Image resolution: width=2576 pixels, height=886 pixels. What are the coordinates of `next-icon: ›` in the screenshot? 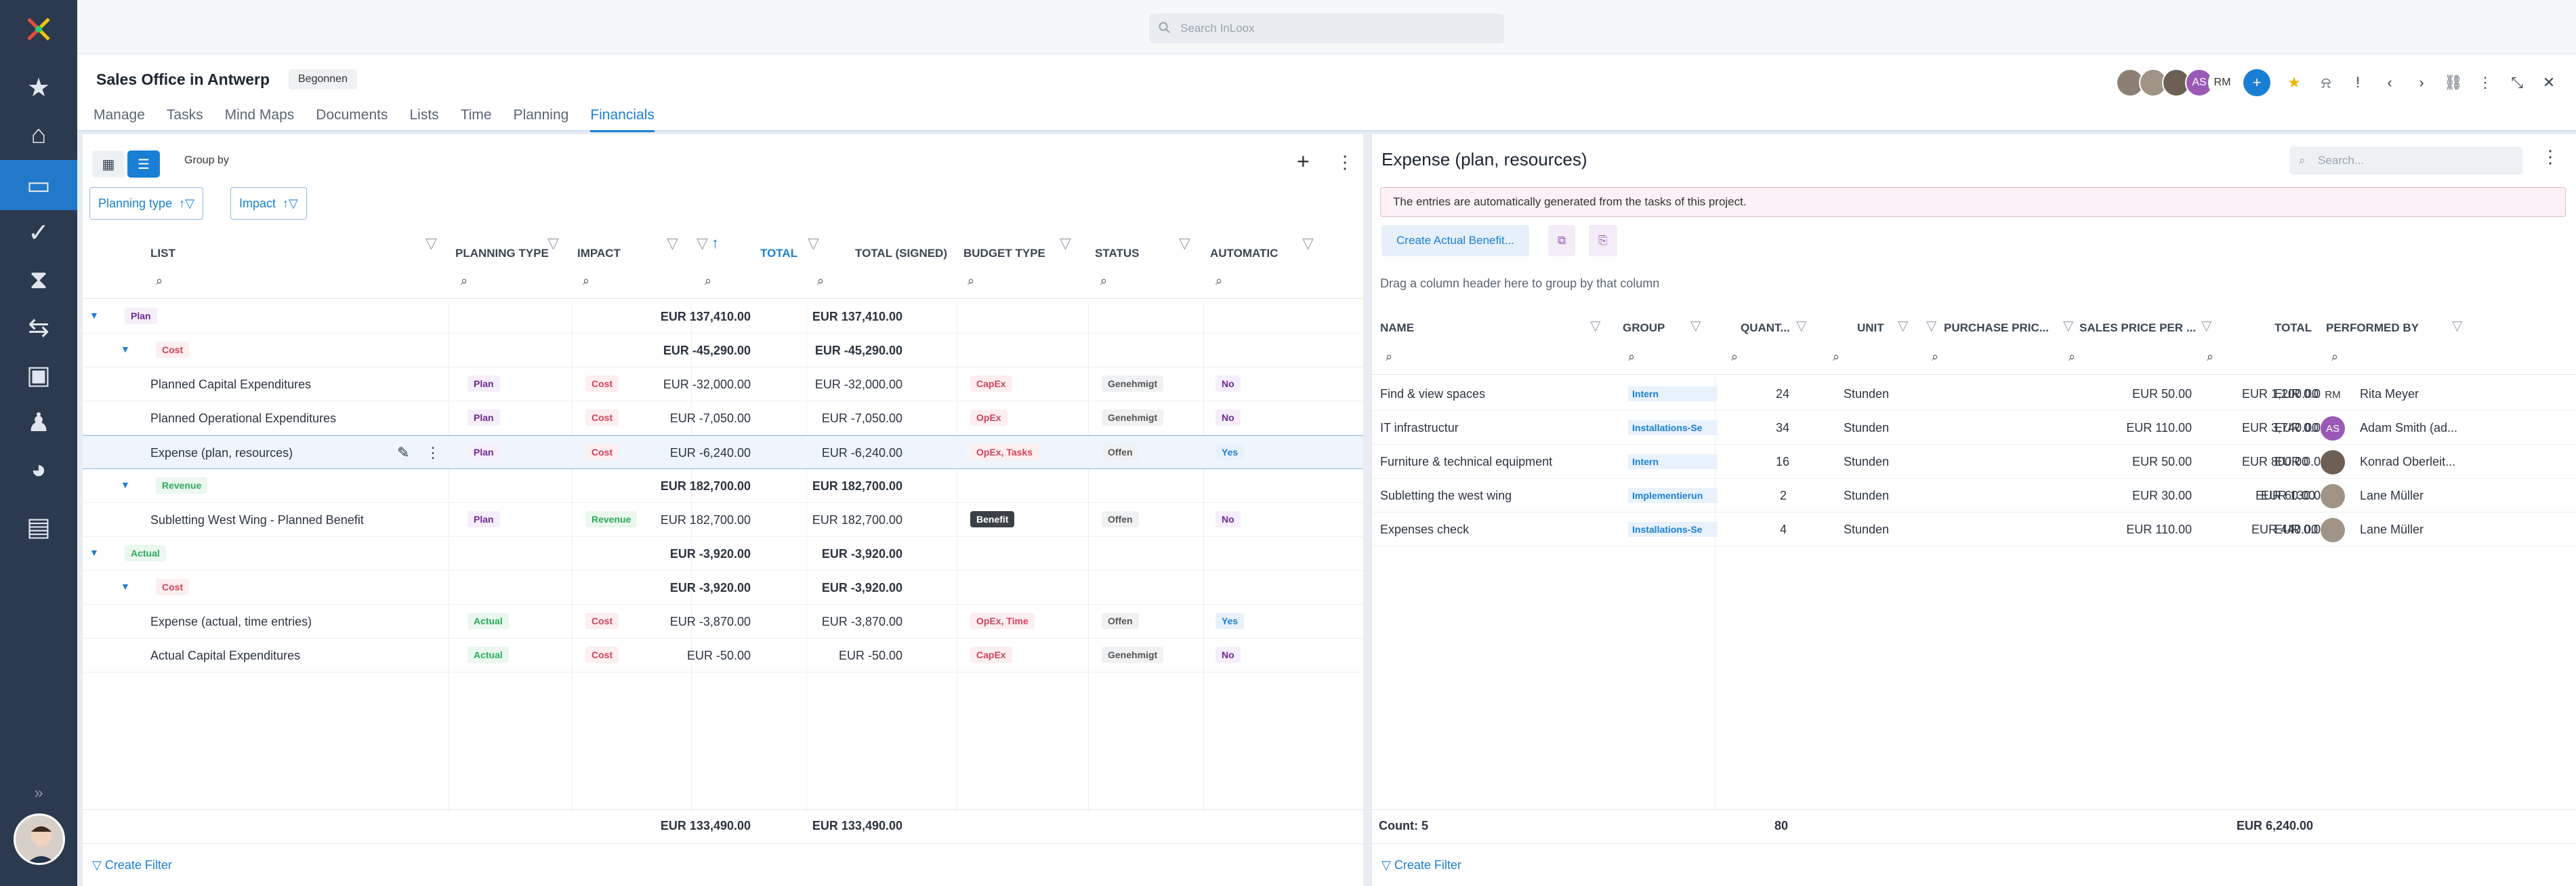 It's located at (2421, 83).